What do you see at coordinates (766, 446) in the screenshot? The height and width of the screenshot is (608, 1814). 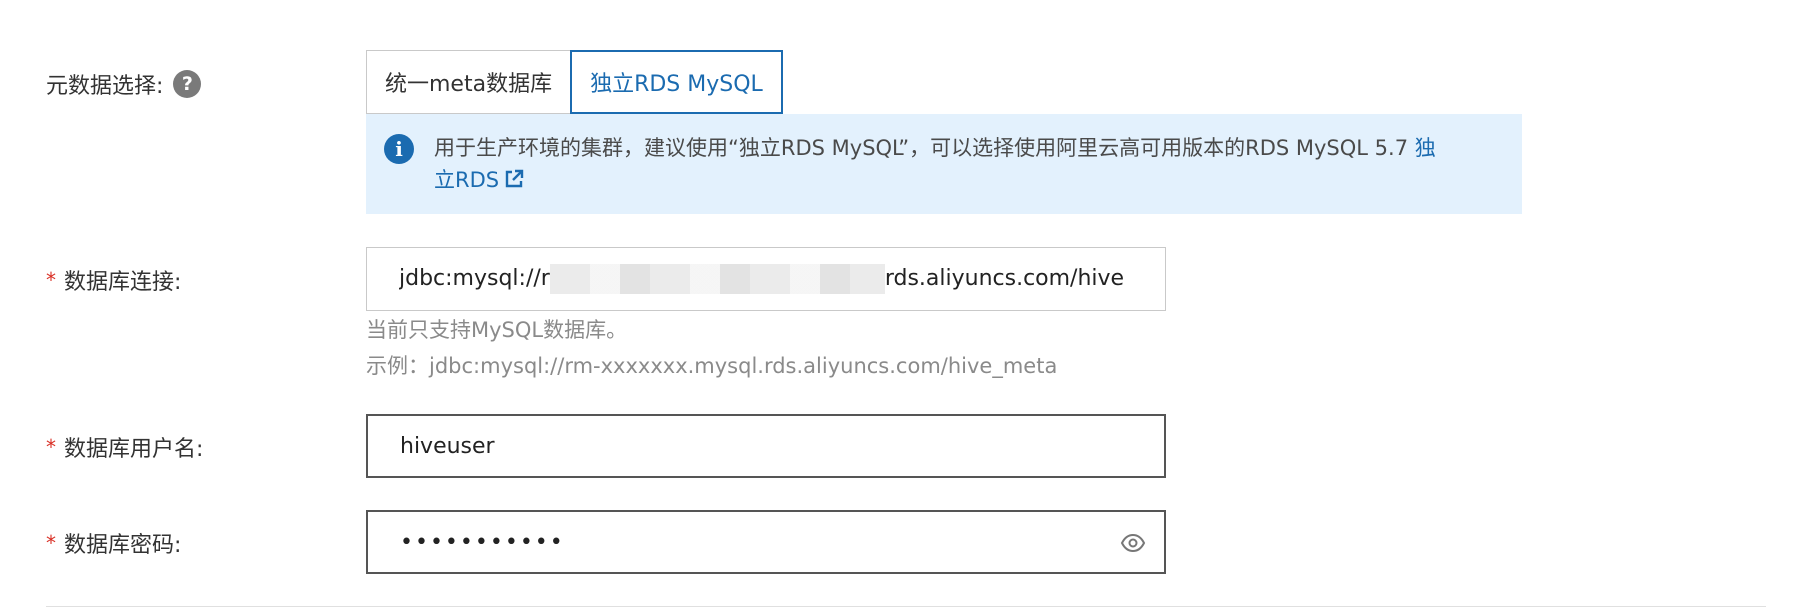 I see `db-username-input: hiveuser` at bounding box center [766, 446].